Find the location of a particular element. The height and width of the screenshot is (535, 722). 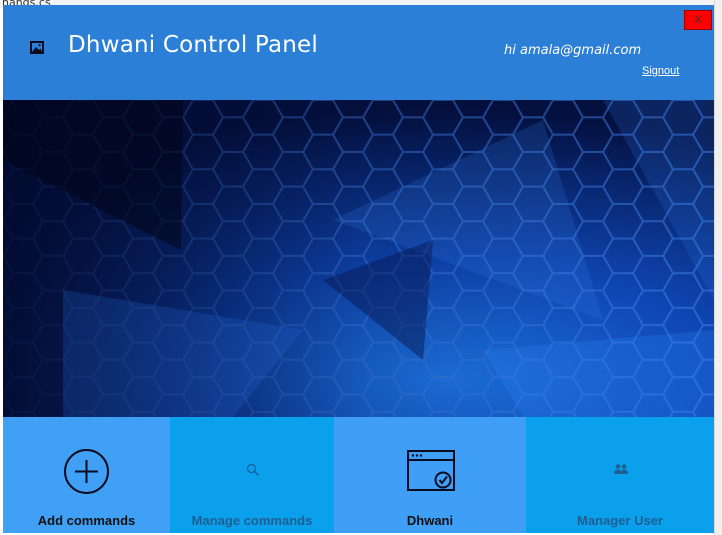

dhwani-tile: Dhwani is located at coordinates (430, 475).